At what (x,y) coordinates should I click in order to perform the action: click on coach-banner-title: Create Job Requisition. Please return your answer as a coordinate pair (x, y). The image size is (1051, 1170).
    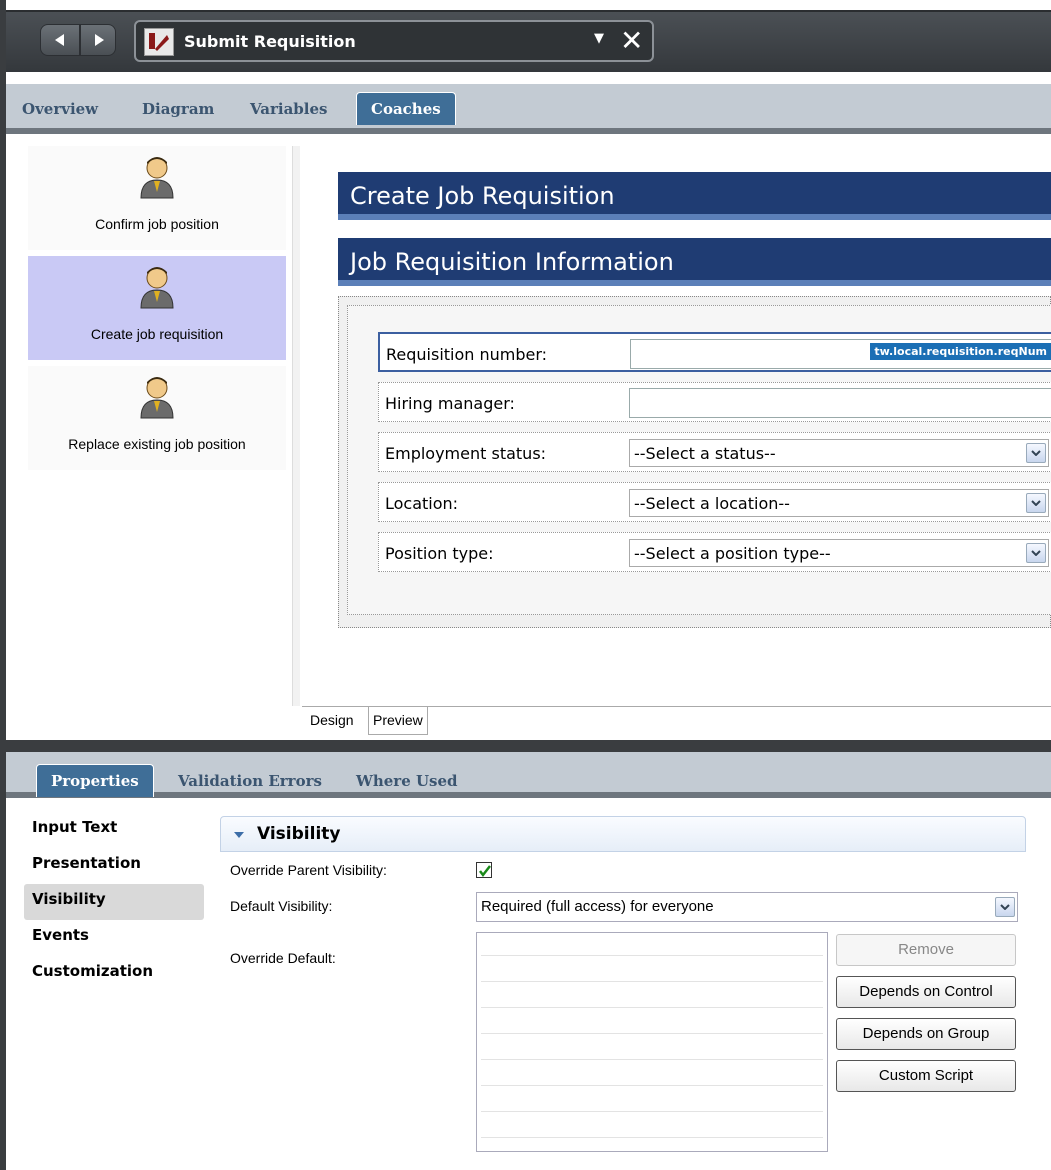
    Looking at the image, I should click on (694, 196).